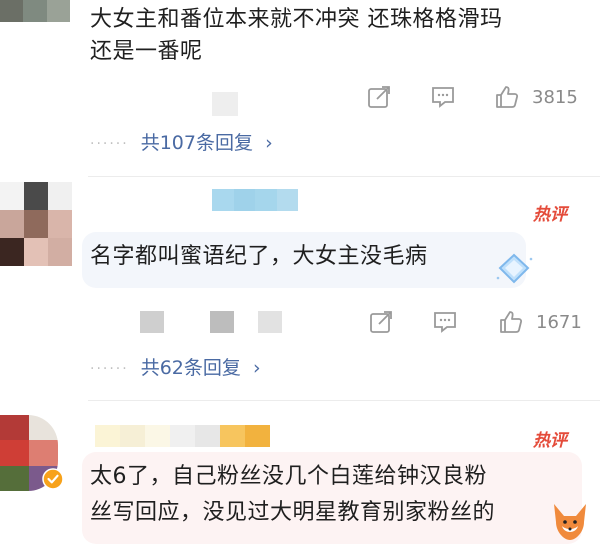 The width and height of the screenshot is (600, 545). I want to click on comment-text: 名字都叫蜜语纪了，大女主没毛病, so click(259, 257).